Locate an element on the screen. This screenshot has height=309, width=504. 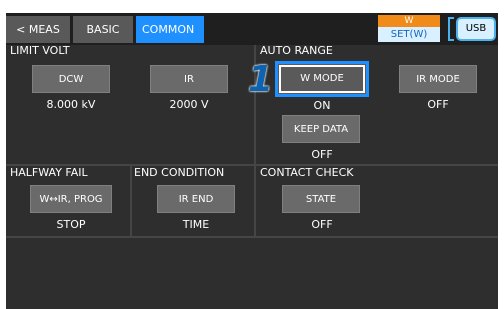
set-indicator: SET(W) is located at coordinates (409, 34).